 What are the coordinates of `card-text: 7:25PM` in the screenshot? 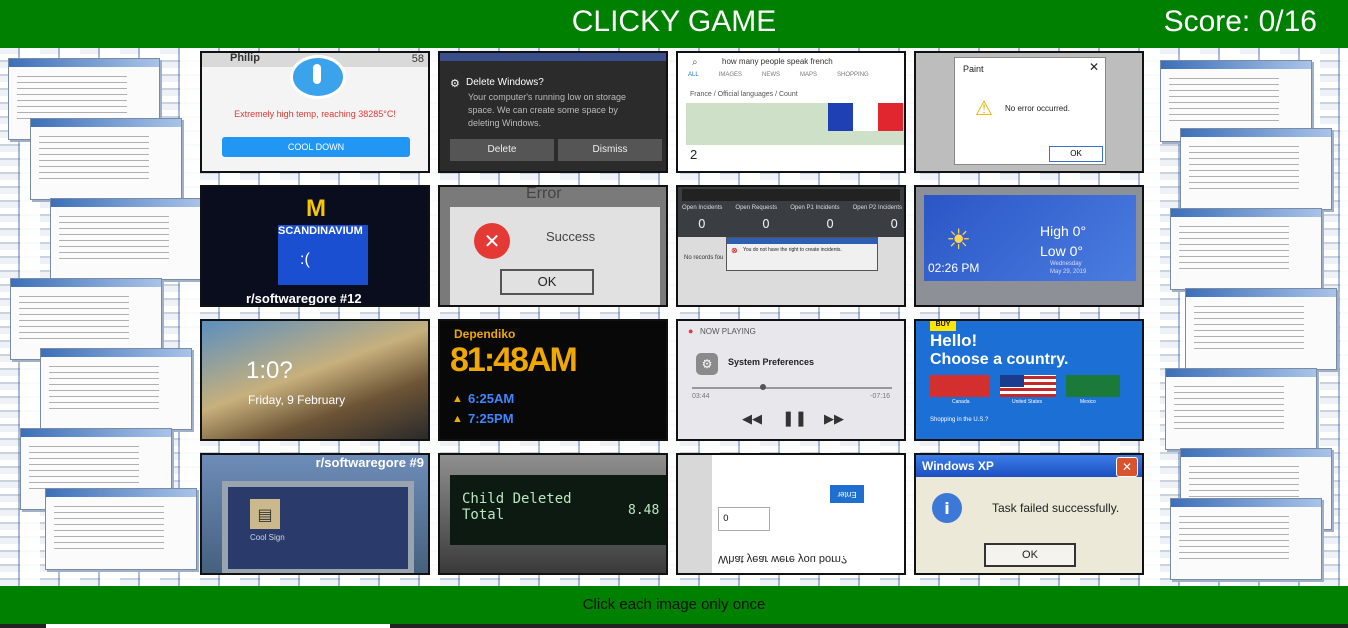 It's located at (491, 418).